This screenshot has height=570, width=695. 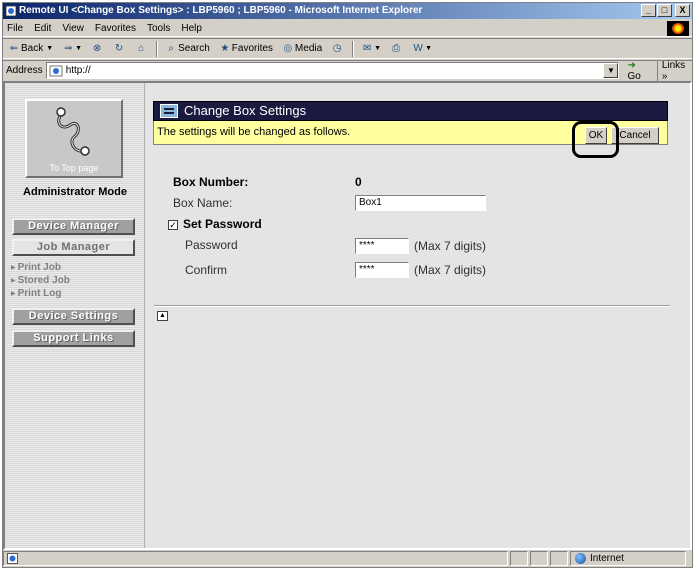 What do you see at coordinates (73, 28) in the screenshot?
I see `menu-view: View` at bounding box center [73, 28].